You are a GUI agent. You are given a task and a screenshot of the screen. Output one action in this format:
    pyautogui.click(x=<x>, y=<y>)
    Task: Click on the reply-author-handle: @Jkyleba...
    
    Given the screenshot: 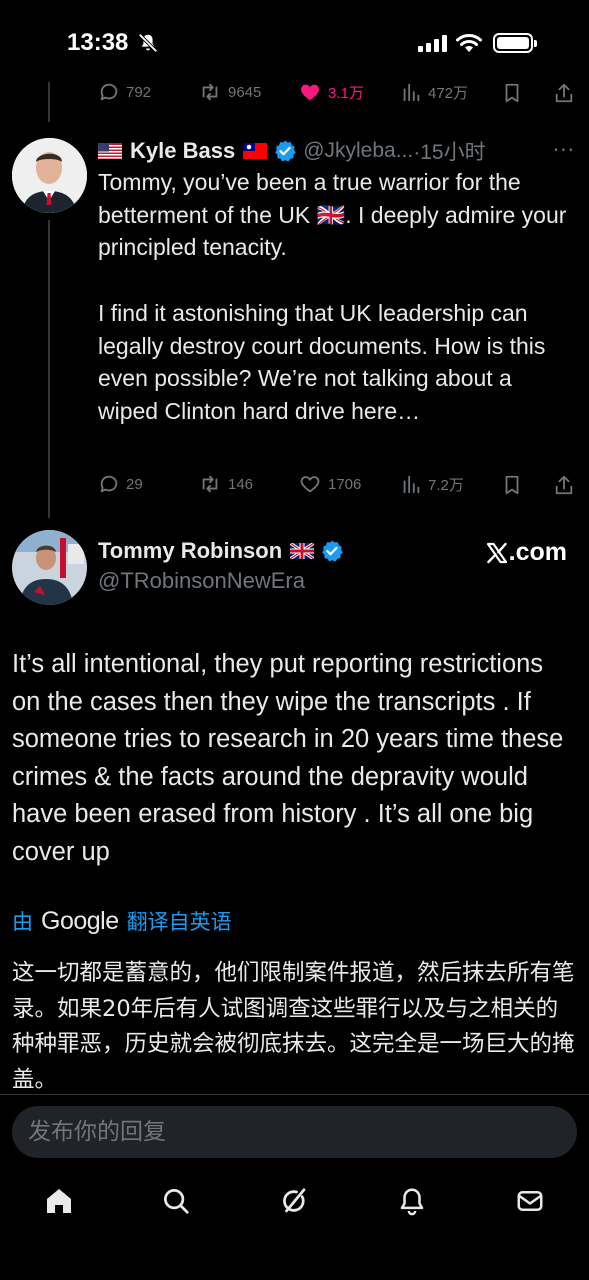 What is the action you would take?
    pyautogui.click(x=358, y=151)
    